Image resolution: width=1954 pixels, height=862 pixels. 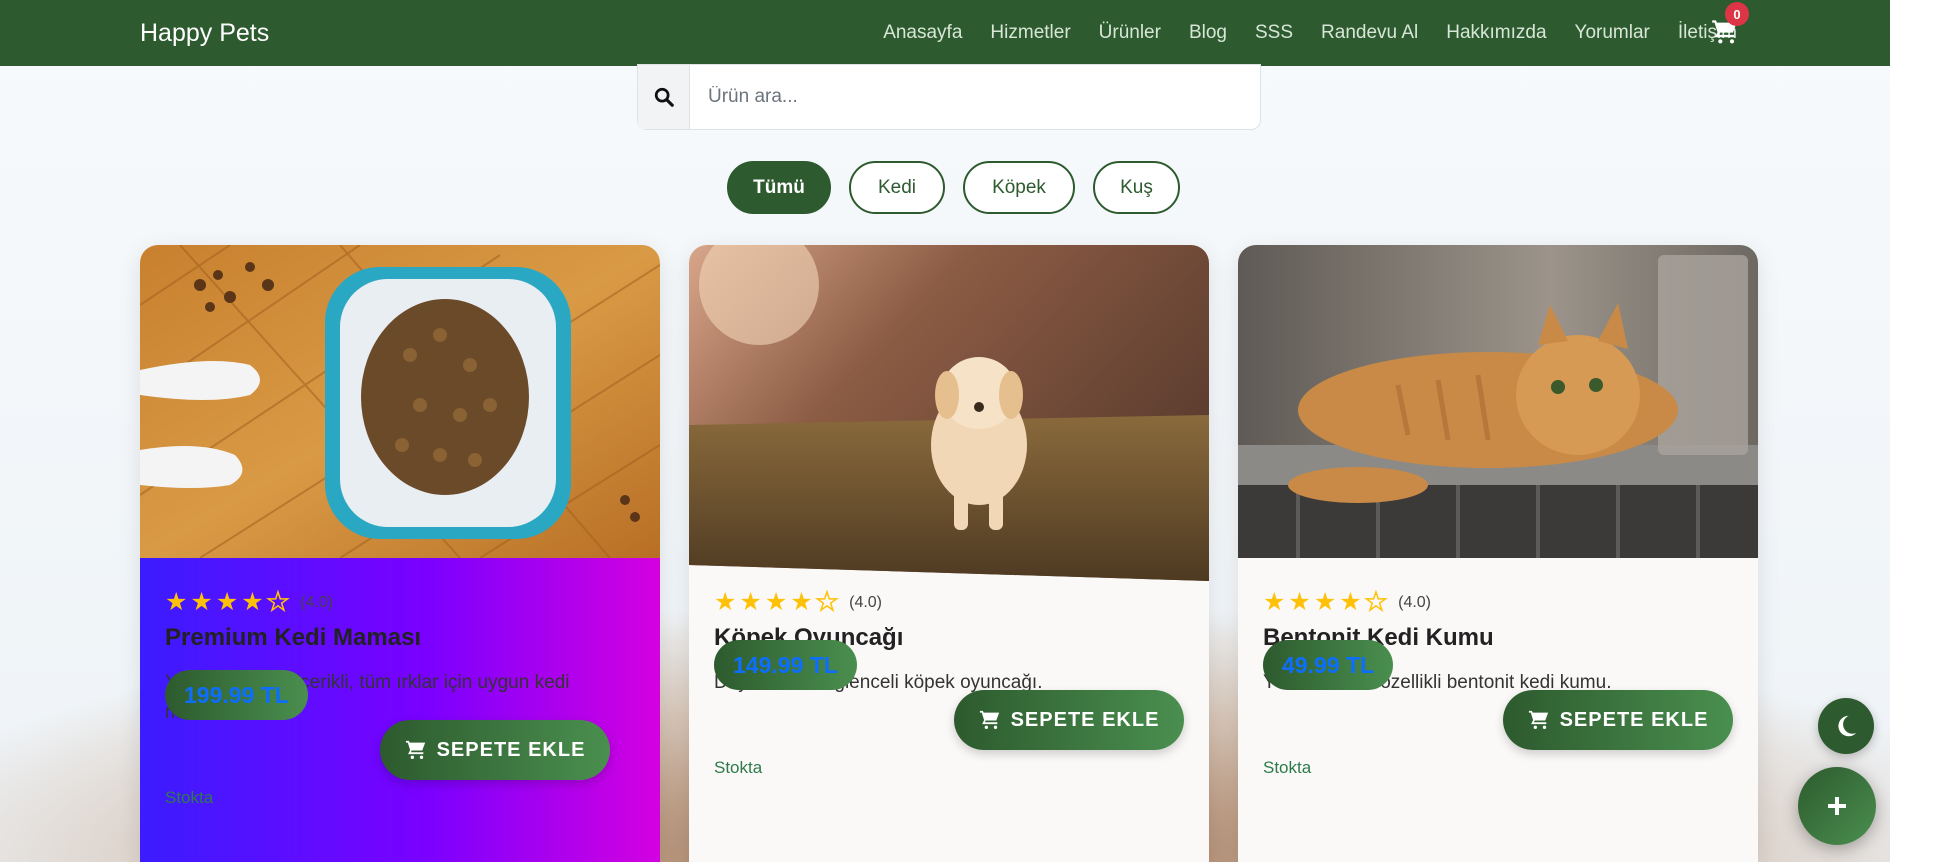 I want to click on moon-icon, so click(x=1847, y=726).